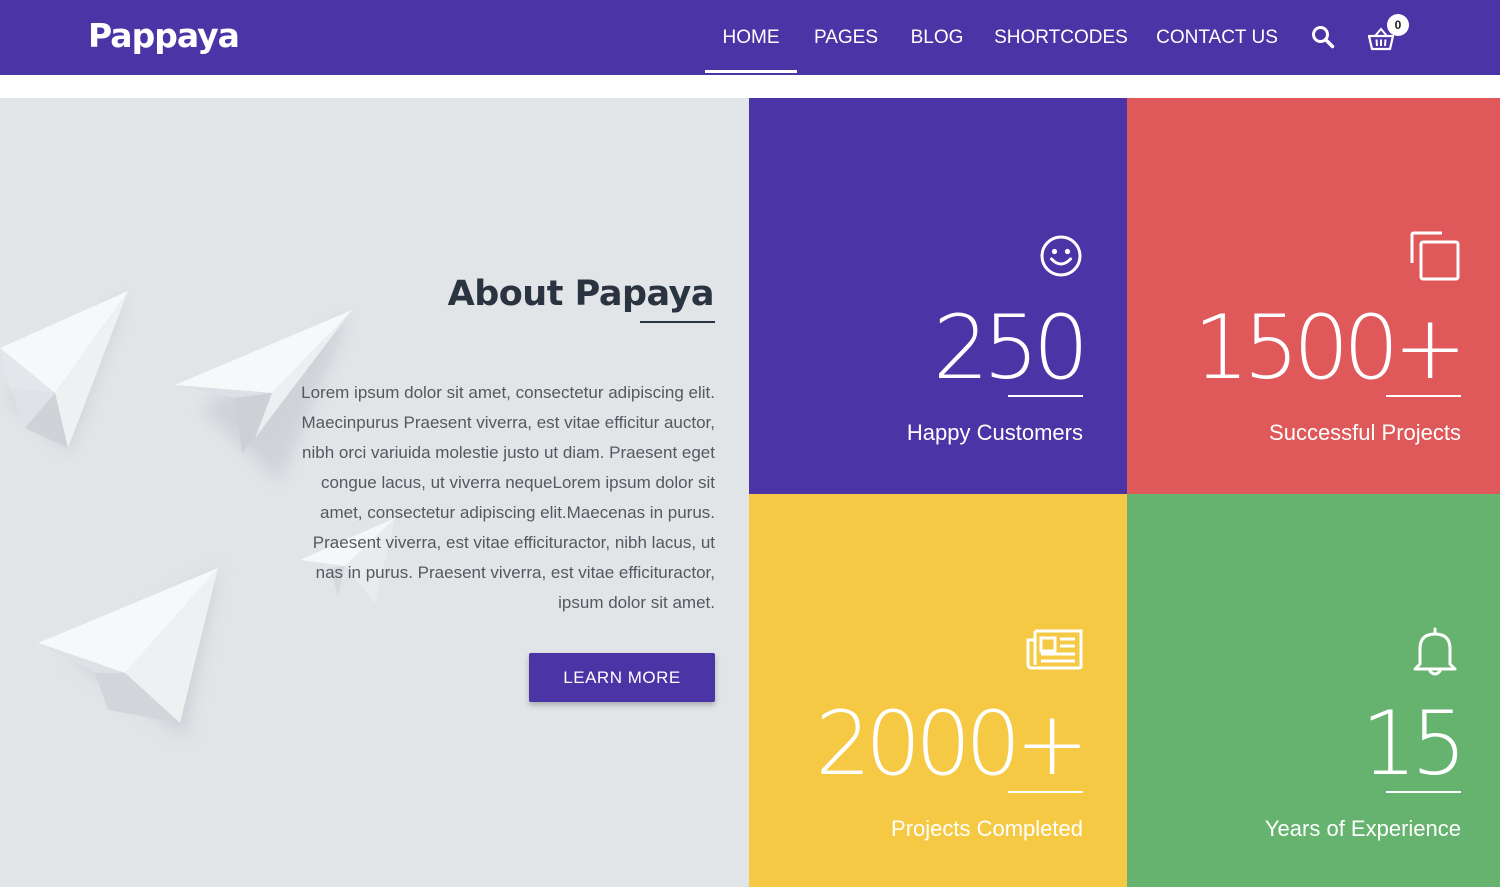 The image size is (1500, 887). Describe the element at coordinates (750, 86) in the screenshot. I see `header-spacer` at that location.